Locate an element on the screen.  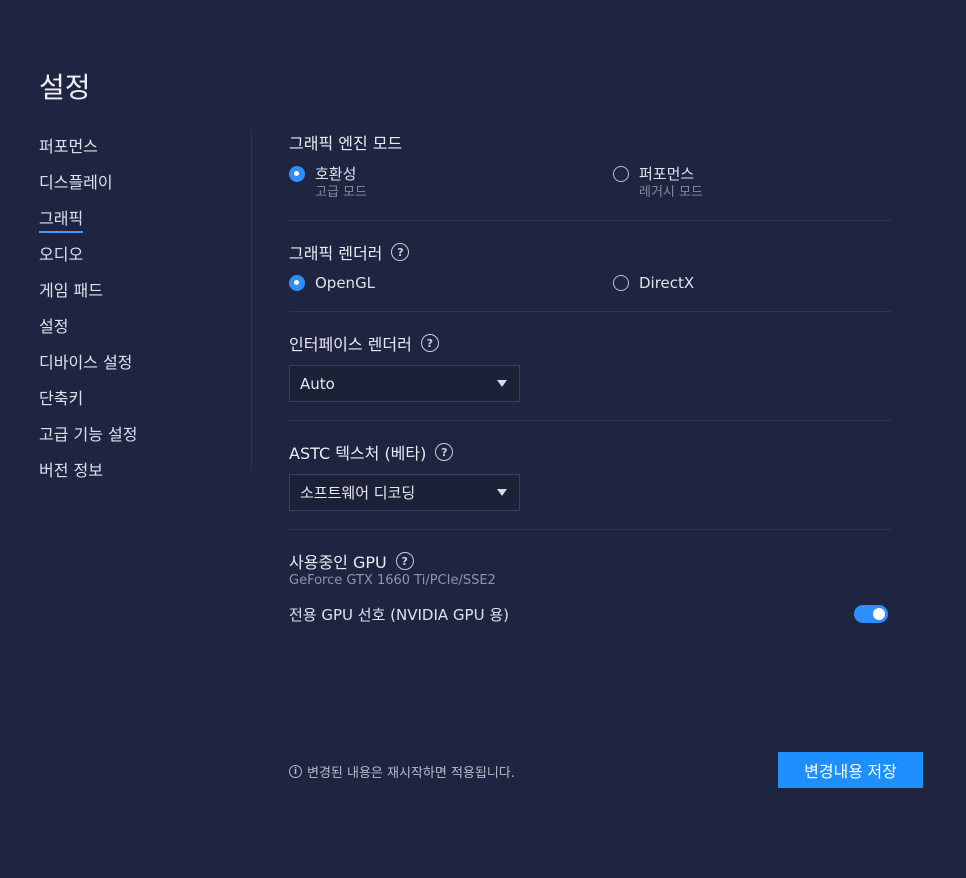
interface-renderer-title: 인터페이스 렌더러 ? is located at coordinates (364, 343).